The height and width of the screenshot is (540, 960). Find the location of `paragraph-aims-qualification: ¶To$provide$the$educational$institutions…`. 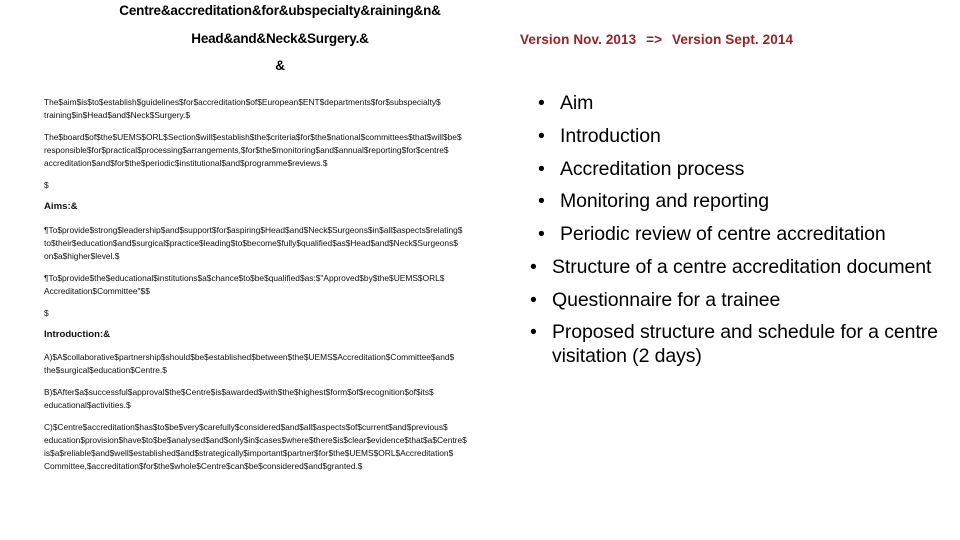

paragraph-aims-qualification: ¶To$provide$the$educational$institutions… is located at coordinates (244, 284).